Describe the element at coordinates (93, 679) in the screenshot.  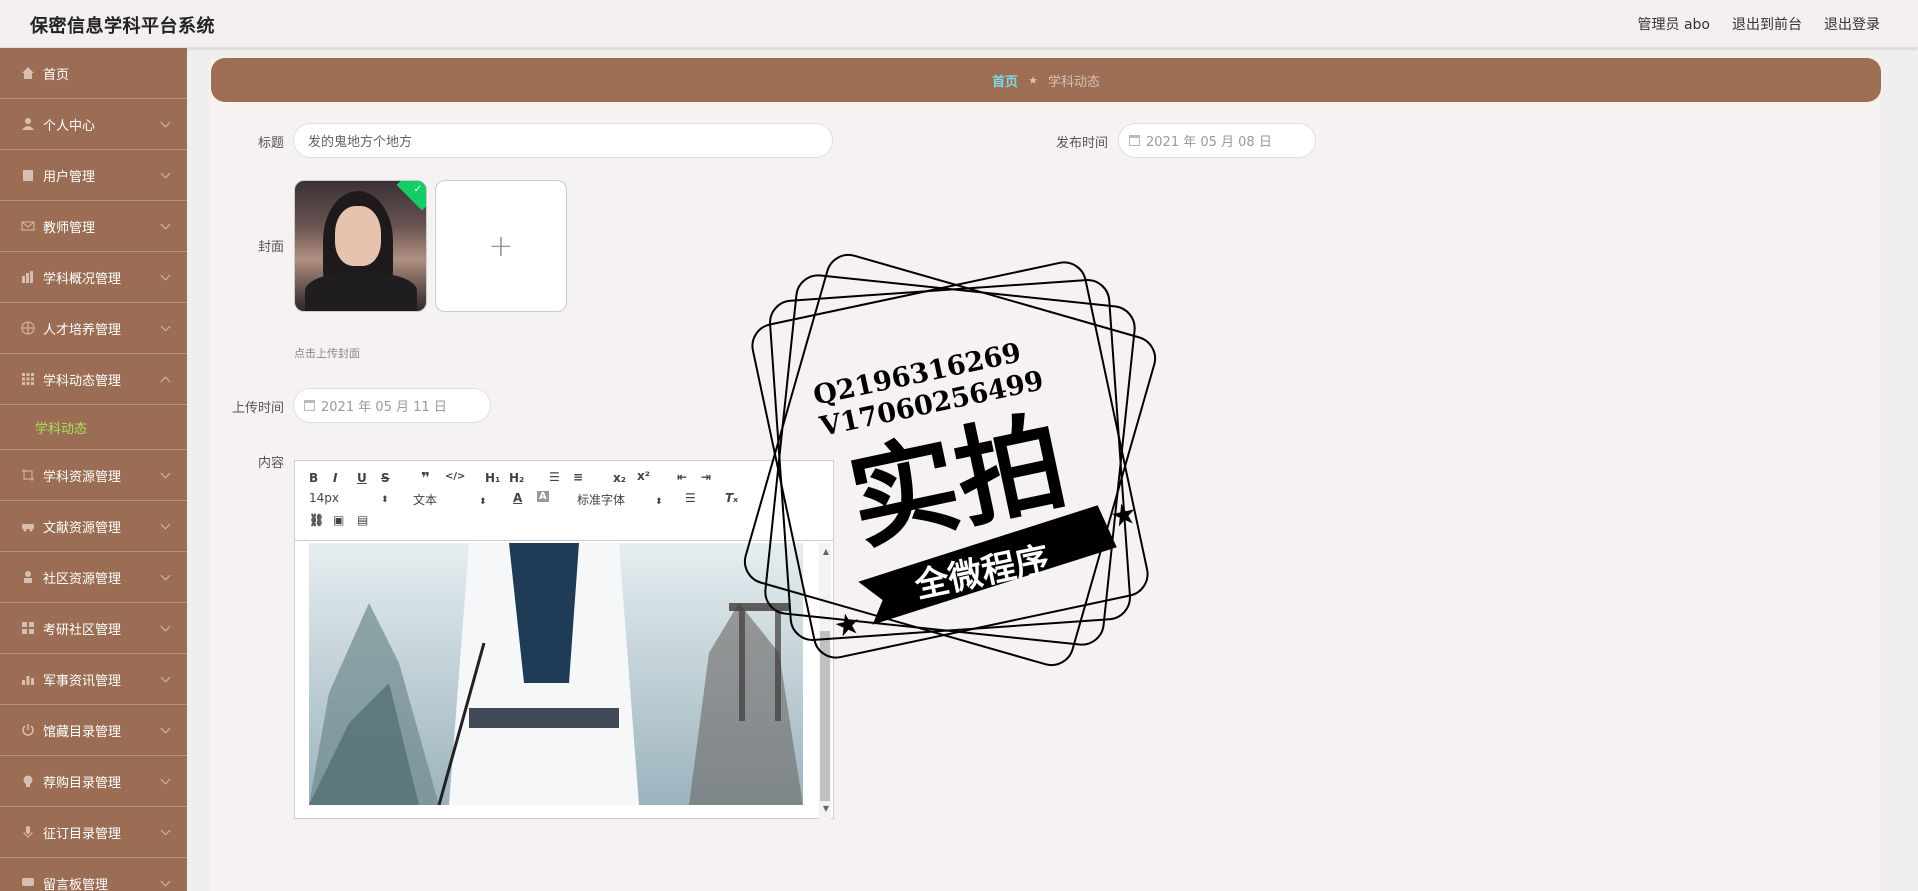
I see `sidebar-item-military-news: 军事资讯管理` at that location.